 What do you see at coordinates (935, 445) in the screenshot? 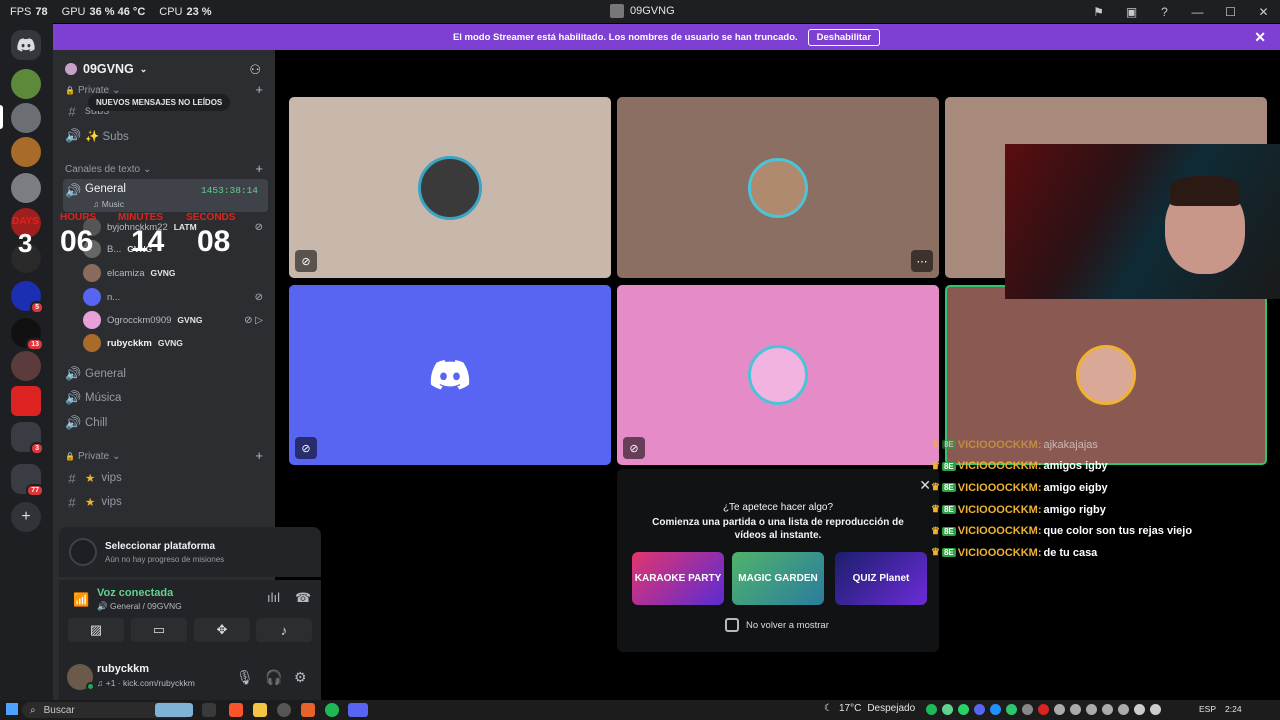
I see `crown-icon: ♛` at bounding box center [935, 445].